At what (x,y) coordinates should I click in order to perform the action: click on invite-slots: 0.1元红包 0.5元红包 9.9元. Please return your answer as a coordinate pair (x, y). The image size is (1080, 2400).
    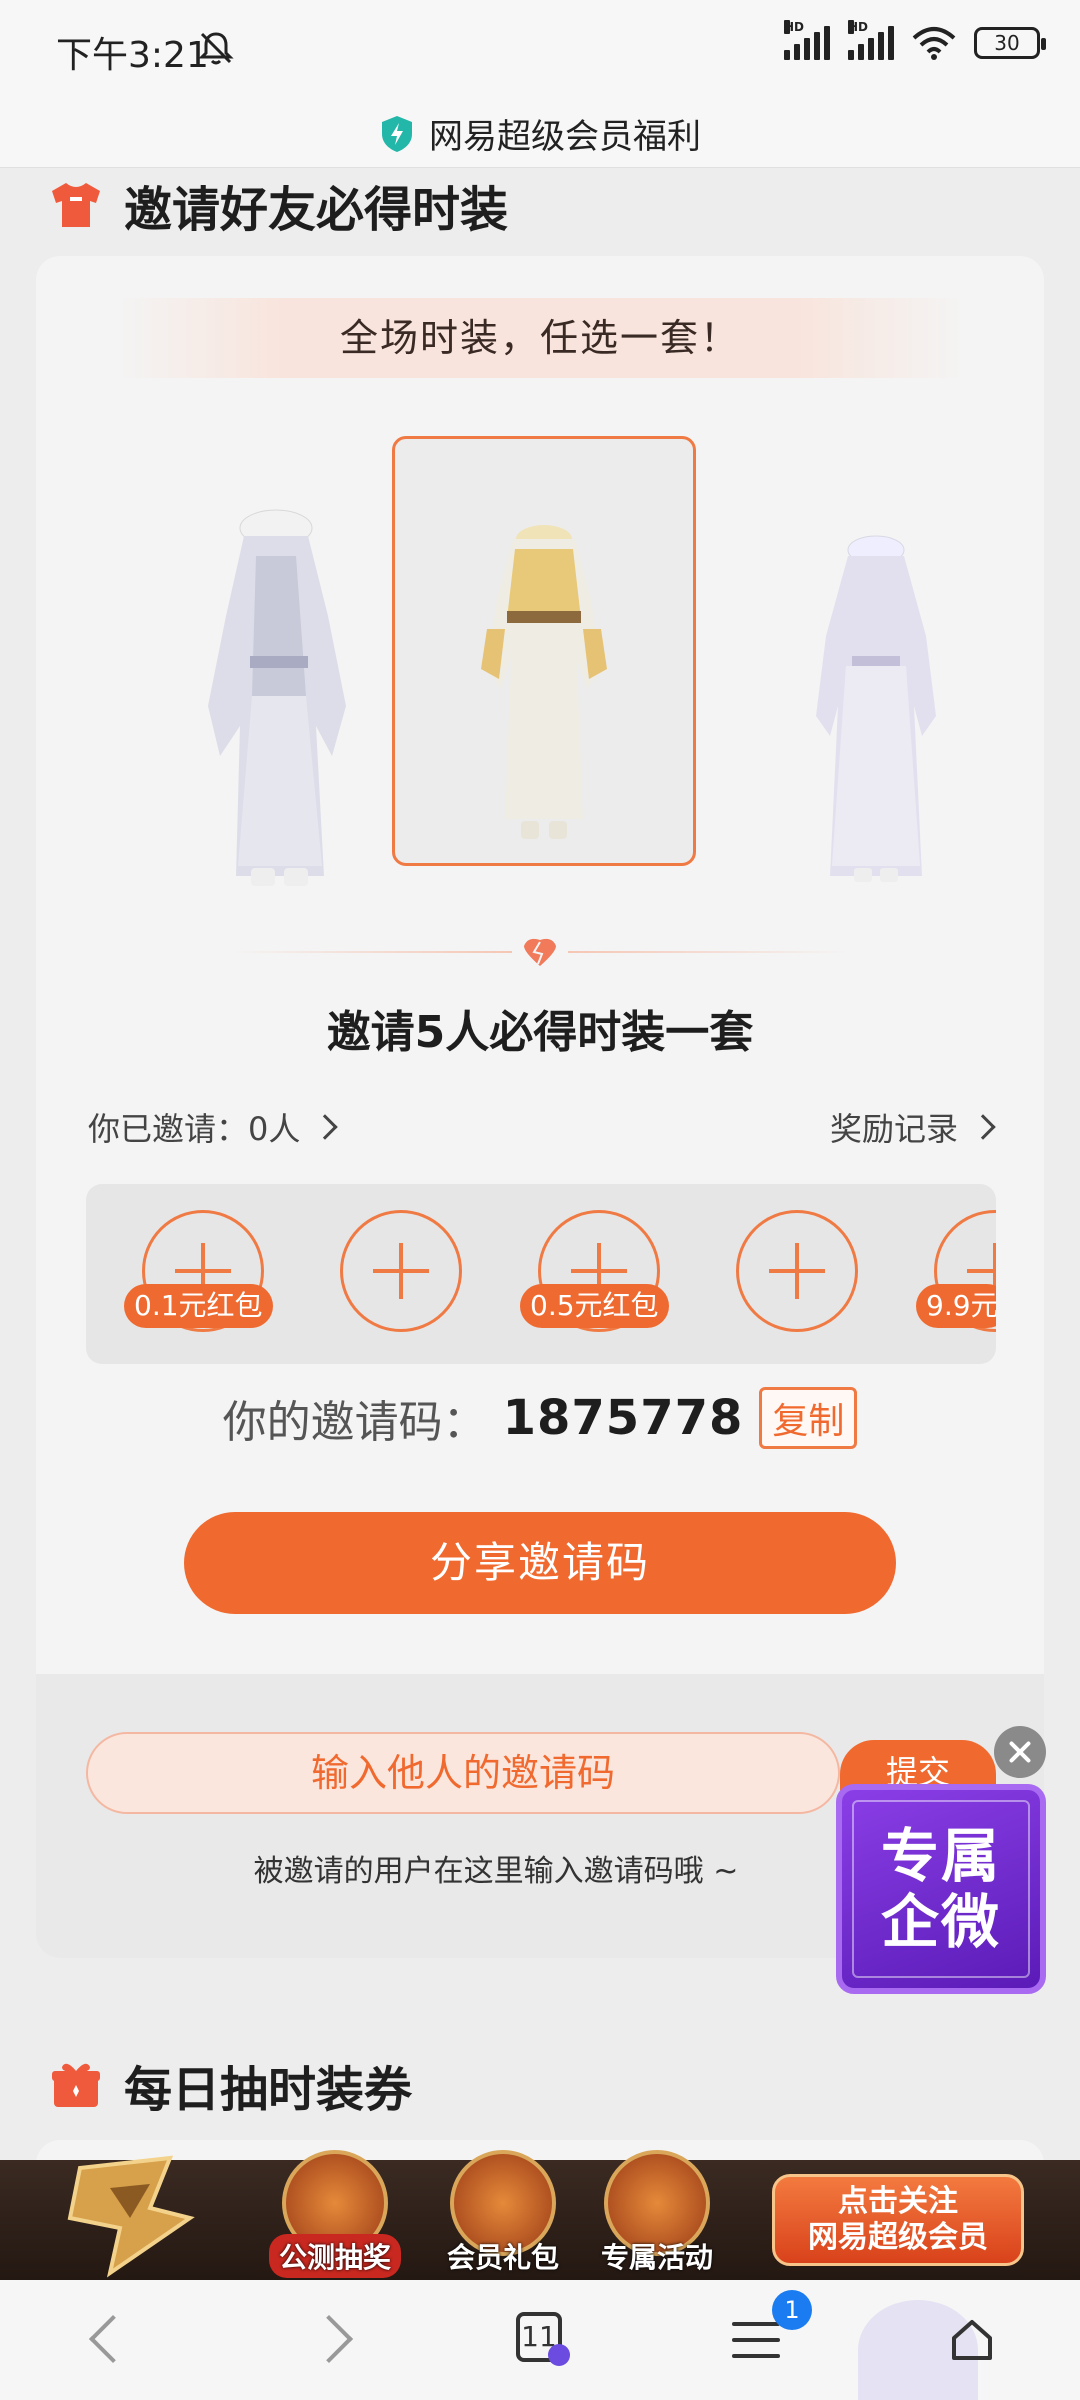
    Looking at the image, I should click on (541, 1274).